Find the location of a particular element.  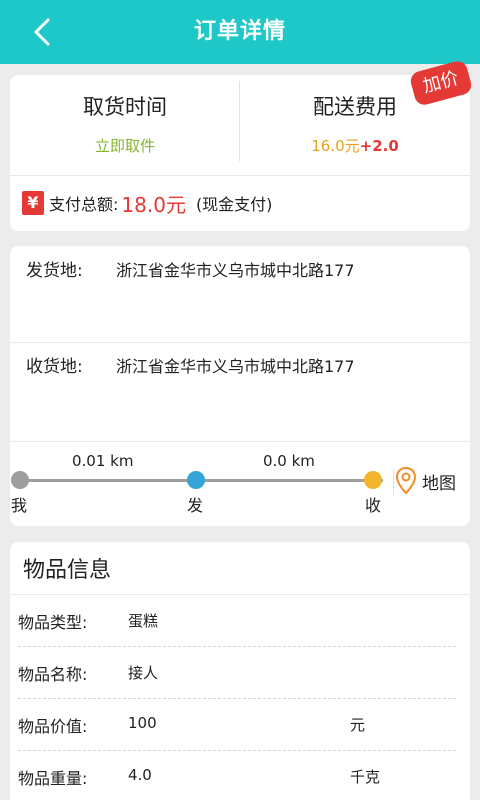

goods-row-label: 物品价值: is located at coordinates (53, 726).